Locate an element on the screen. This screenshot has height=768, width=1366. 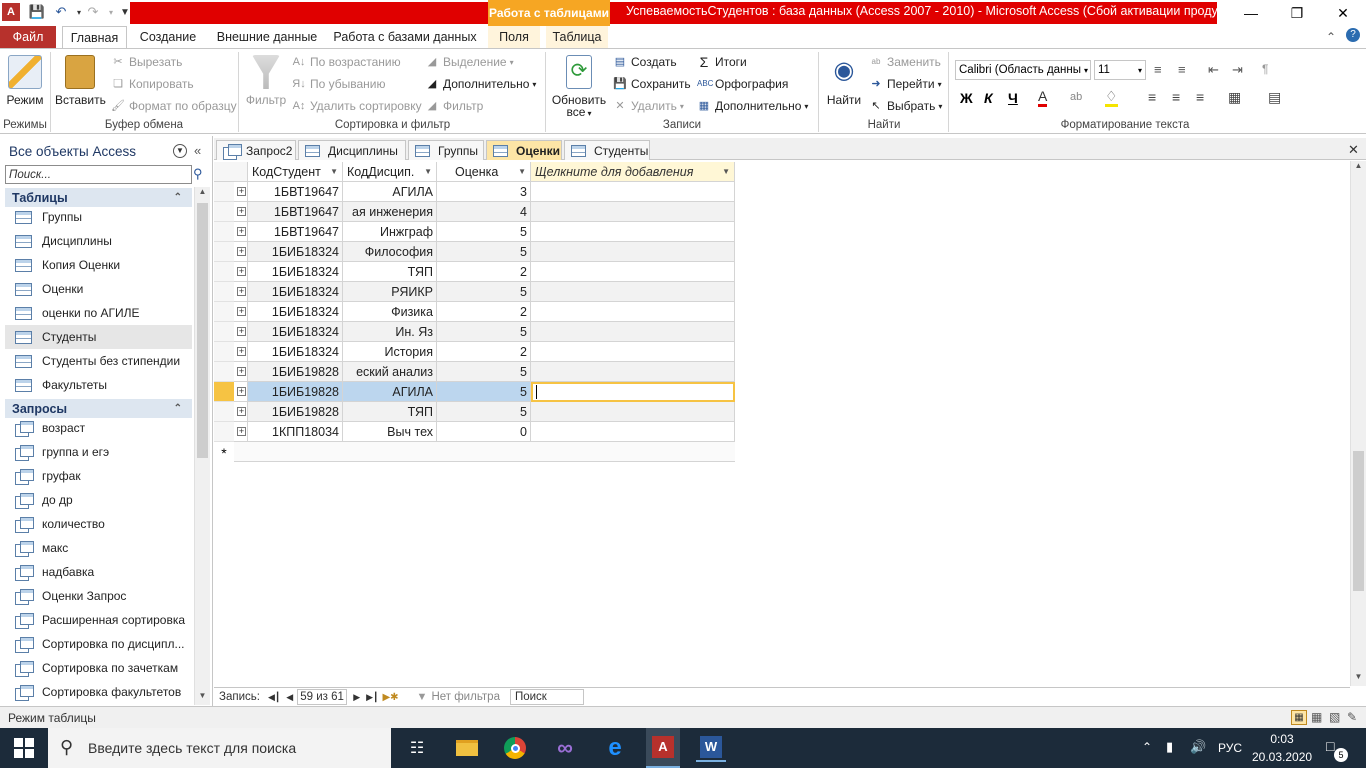
filter-status: Нет фильтра is located at coordinates (465, 697).